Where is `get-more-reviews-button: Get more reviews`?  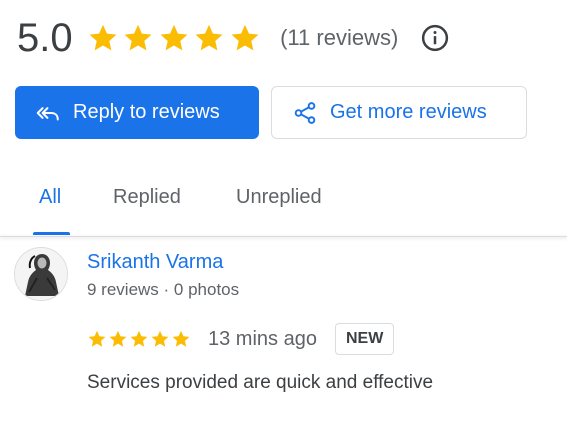
get-more-reviews-button: Get more reviews is located at coordinates (399, 112).